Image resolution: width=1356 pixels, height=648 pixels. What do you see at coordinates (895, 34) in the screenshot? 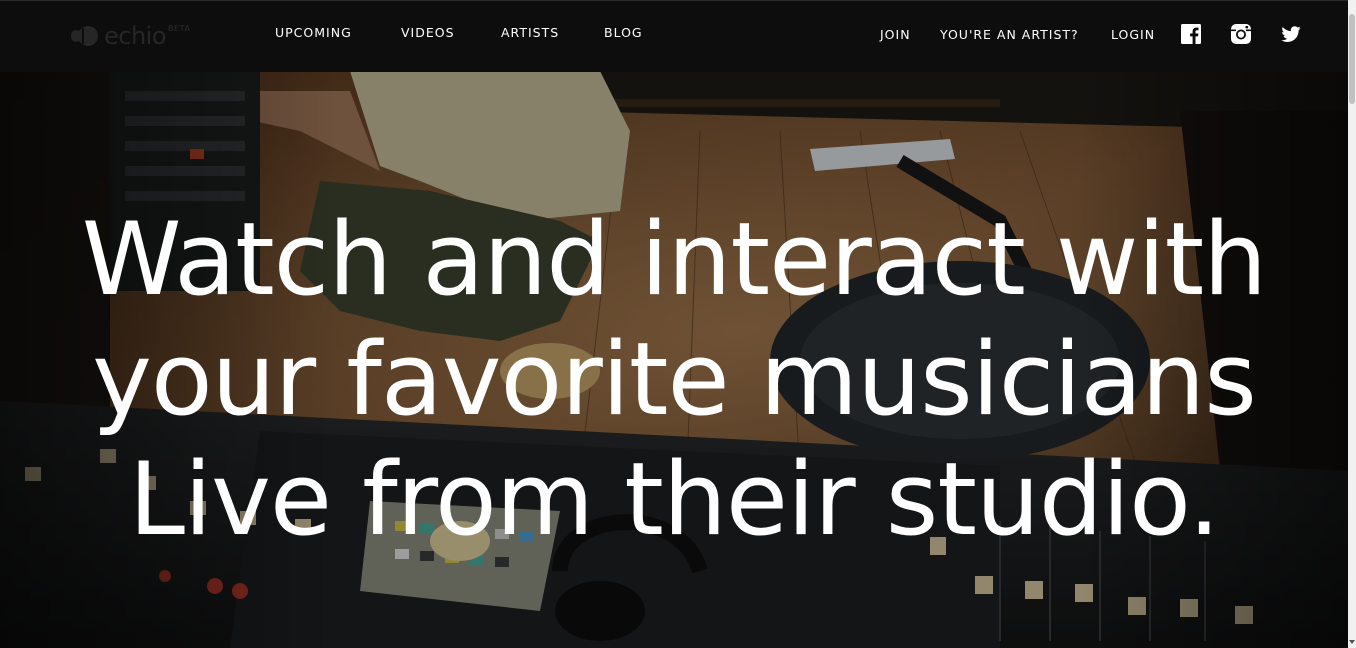
I see `join-link: JOIN` at bounding box center [895, 34].